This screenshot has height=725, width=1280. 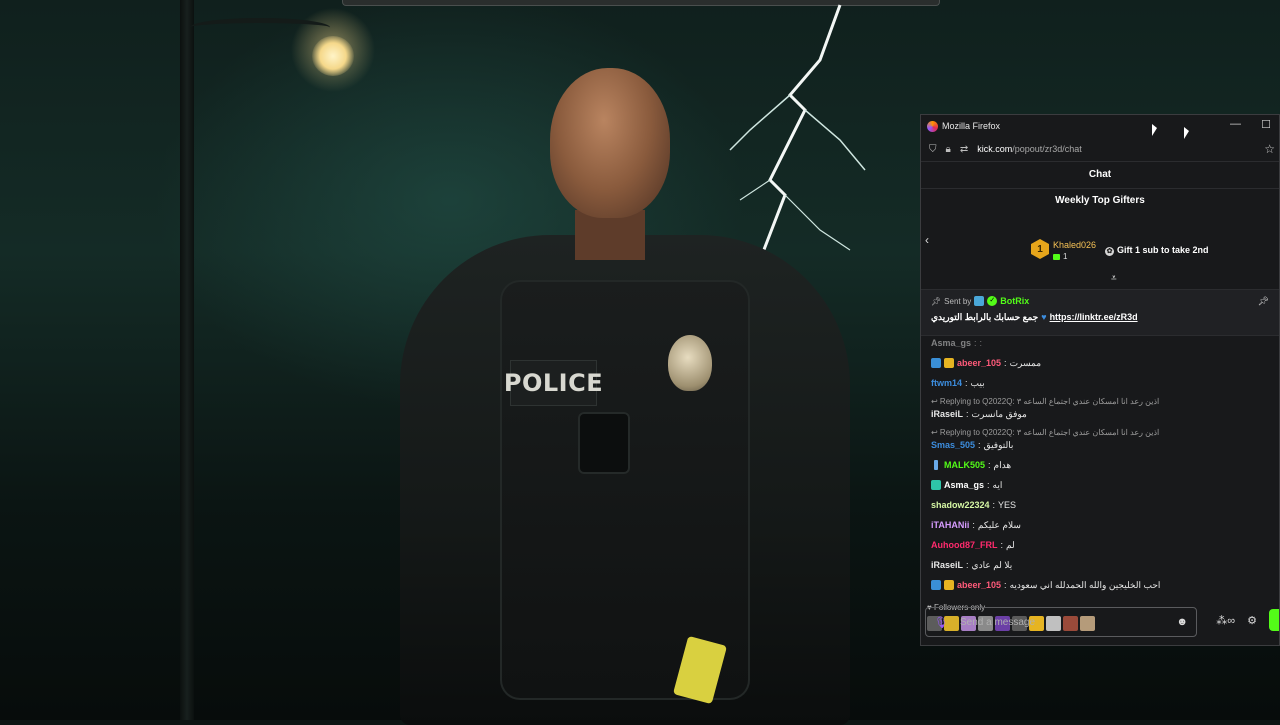 What do you see at coordinates (933, 149) in the screenshot?
I see `shield-icon: ⛉` at bounding box center [933, 149].